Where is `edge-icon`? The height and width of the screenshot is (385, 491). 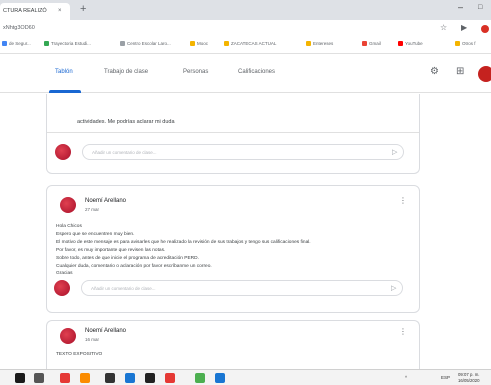 edge-icon is located at coordinates (220, 378).